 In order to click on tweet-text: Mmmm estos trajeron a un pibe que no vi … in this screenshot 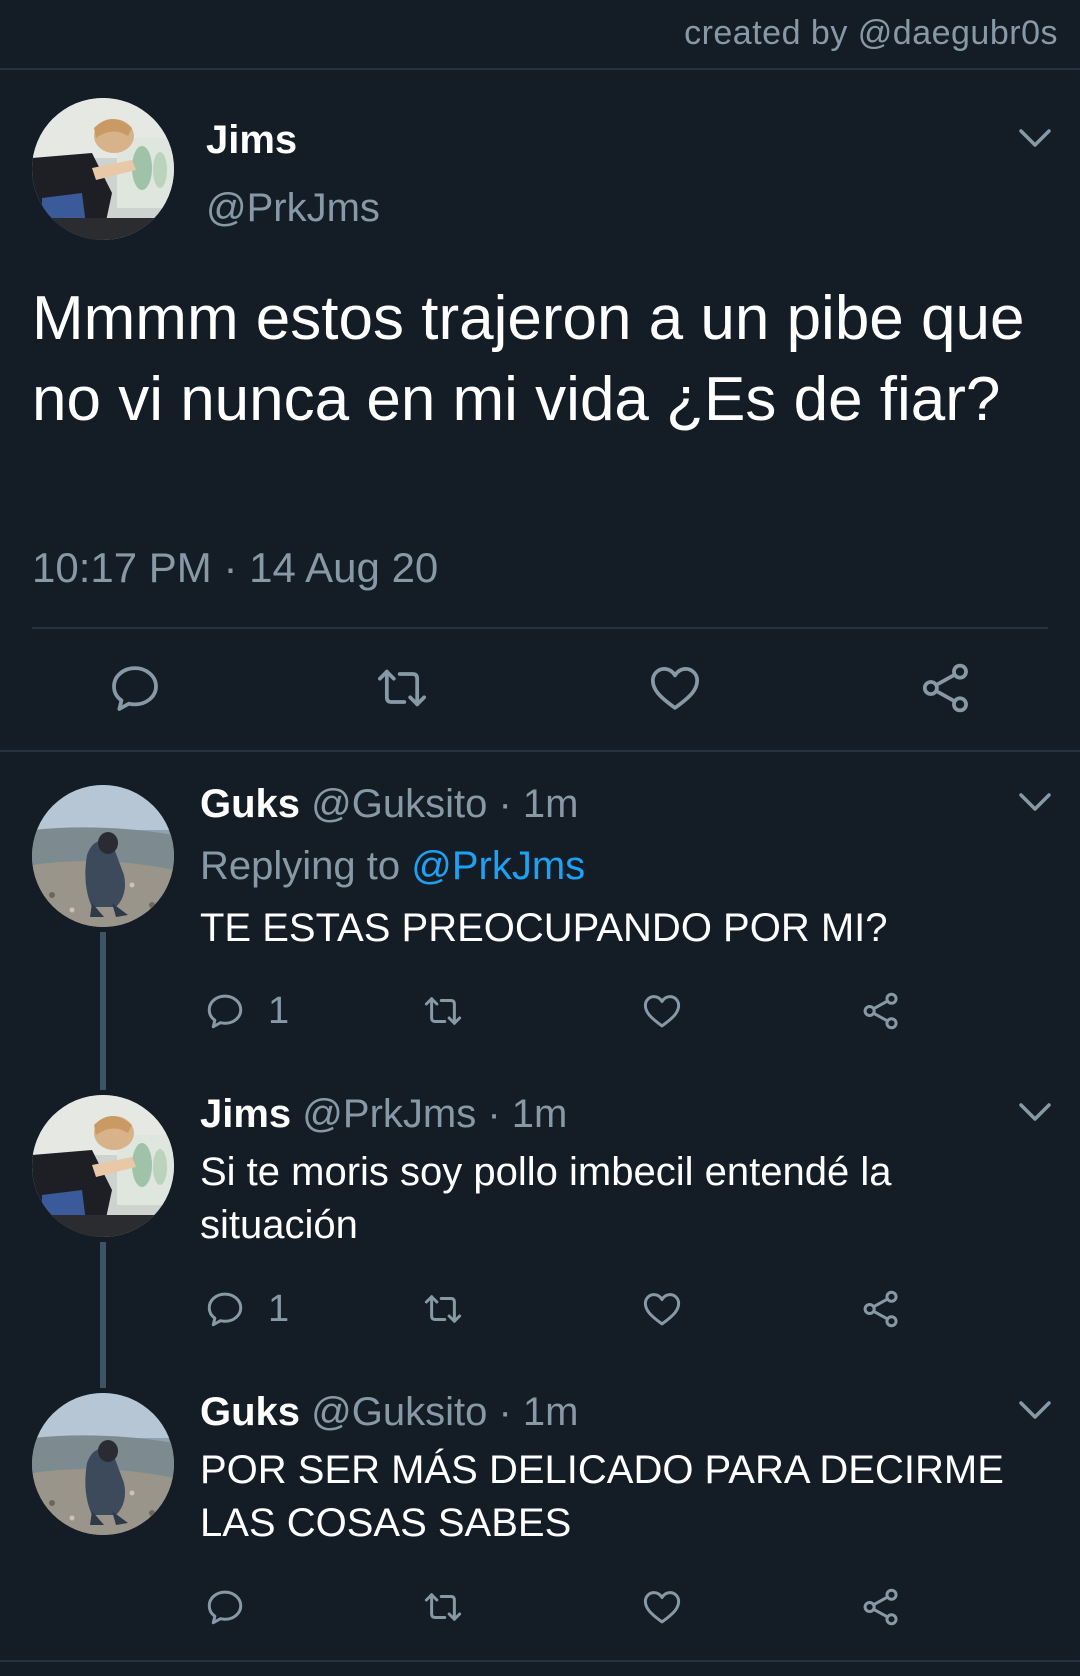, I will do `click(528, 359)`.